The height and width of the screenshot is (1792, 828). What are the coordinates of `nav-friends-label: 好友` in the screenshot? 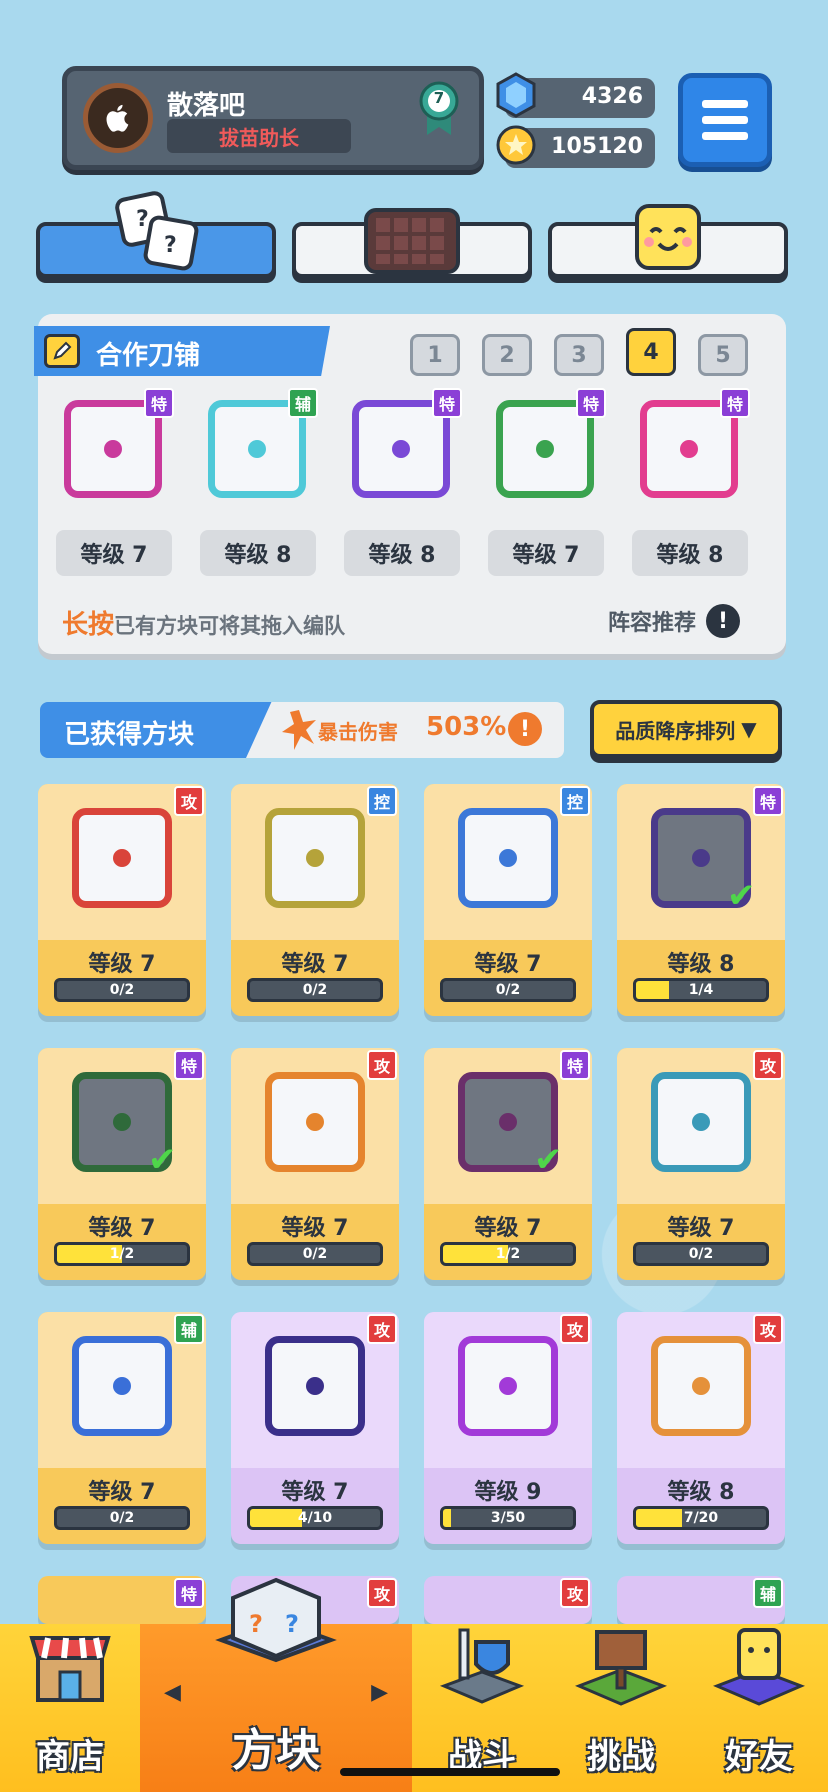 It's located at (759, 1757).